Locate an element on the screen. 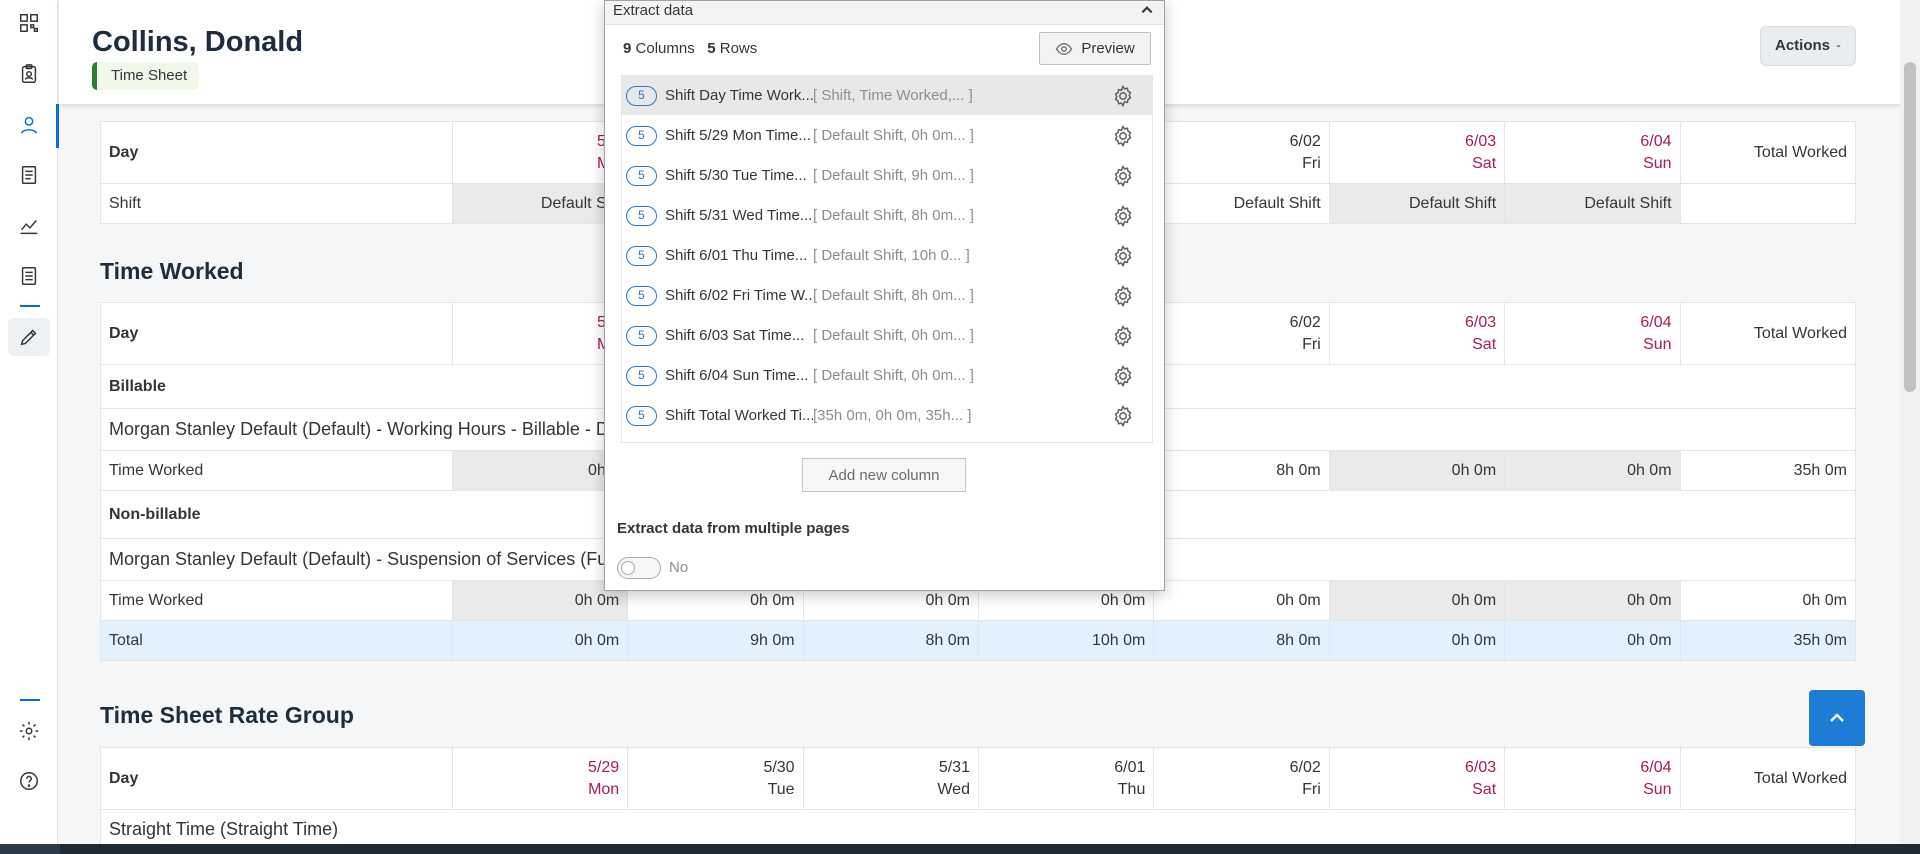  rail-divider is located at coordinates (30, 306).